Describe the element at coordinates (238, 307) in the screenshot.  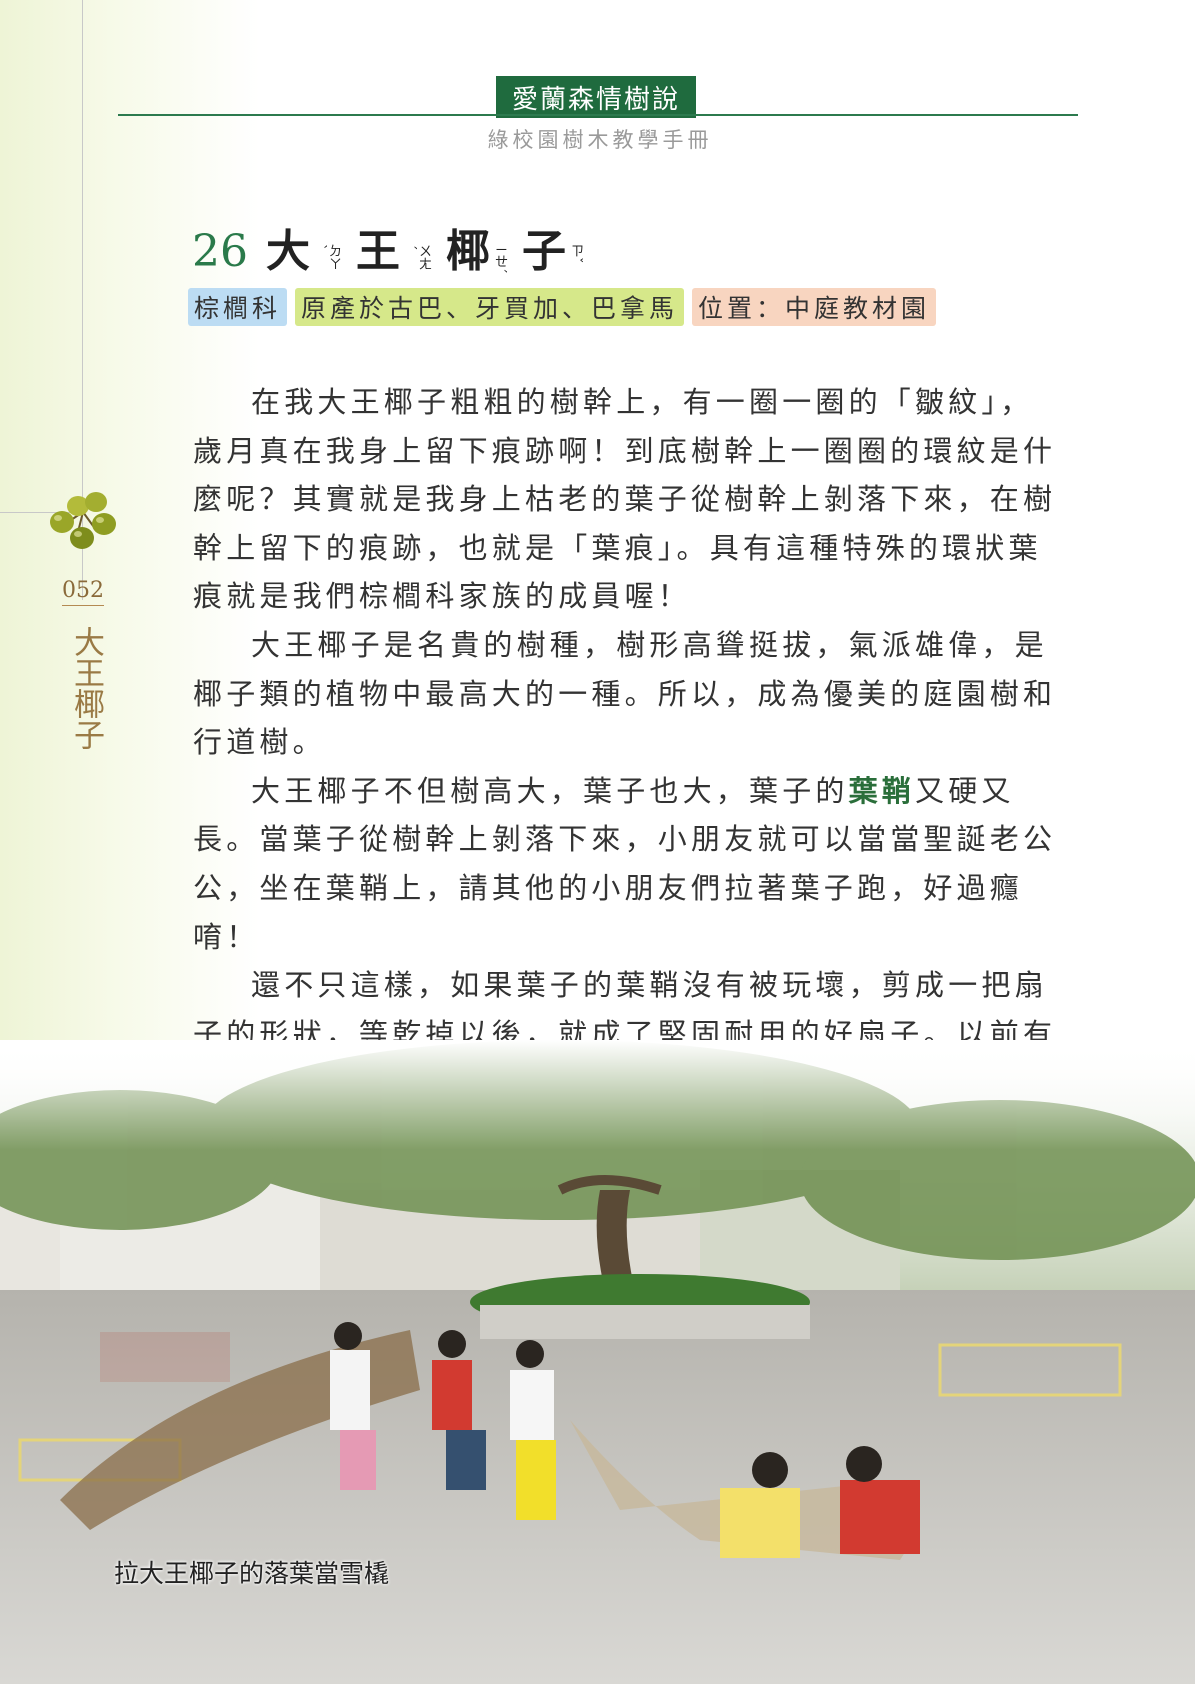
I see `family-tag: 棕櫚科` at that location.